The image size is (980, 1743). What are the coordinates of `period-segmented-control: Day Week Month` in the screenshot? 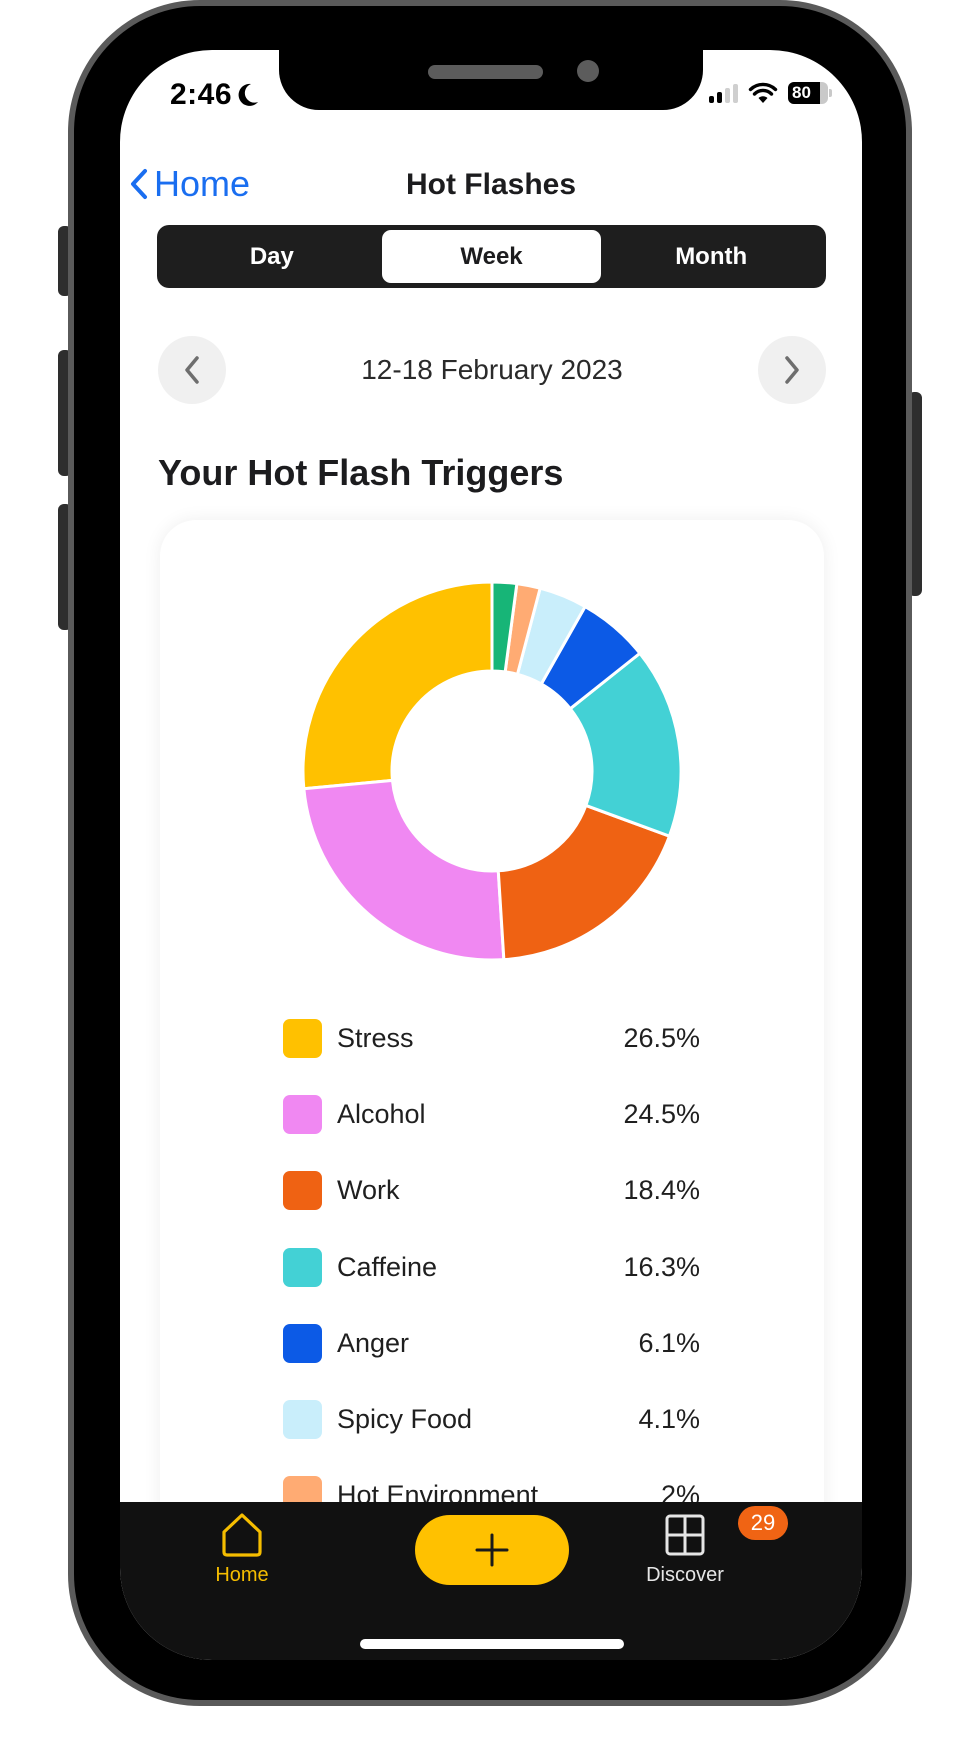 It's located at (491, 256).